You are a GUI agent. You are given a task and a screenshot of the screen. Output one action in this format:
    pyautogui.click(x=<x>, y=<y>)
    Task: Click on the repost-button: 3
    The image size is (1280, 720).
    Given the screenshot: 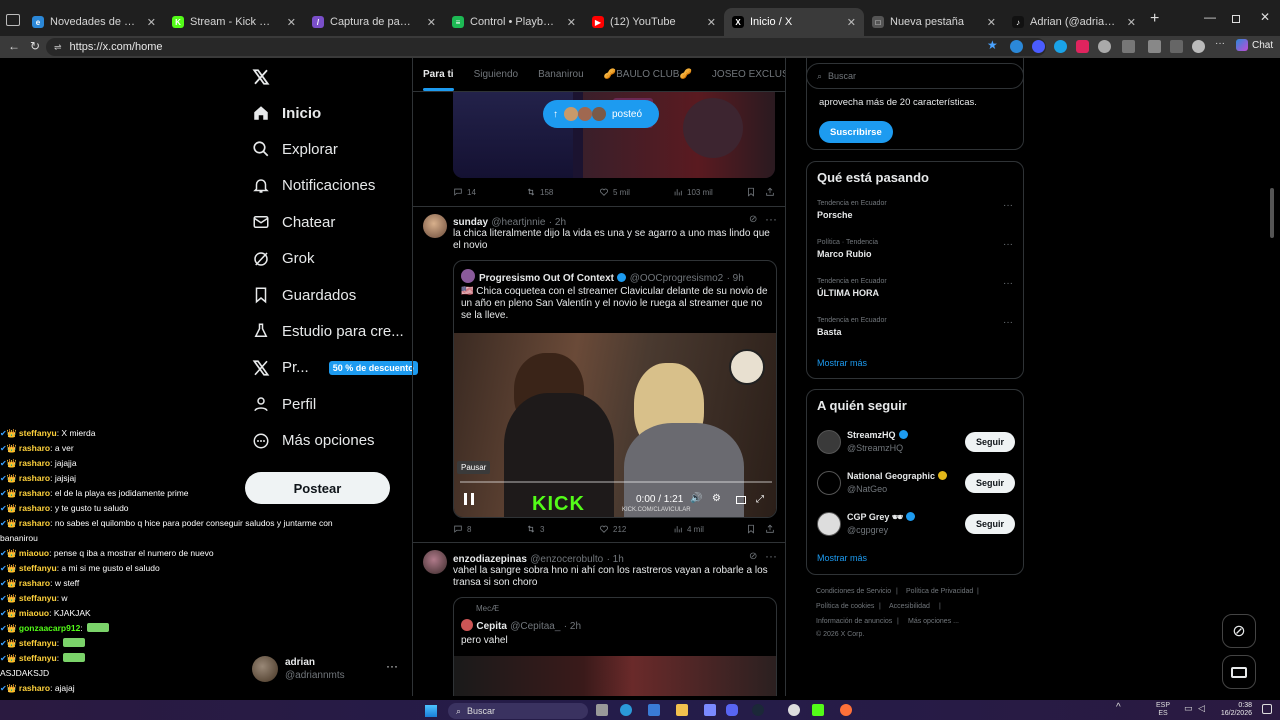 What is the action you would take?
    pyautogui.click(x=535, y=529)
    